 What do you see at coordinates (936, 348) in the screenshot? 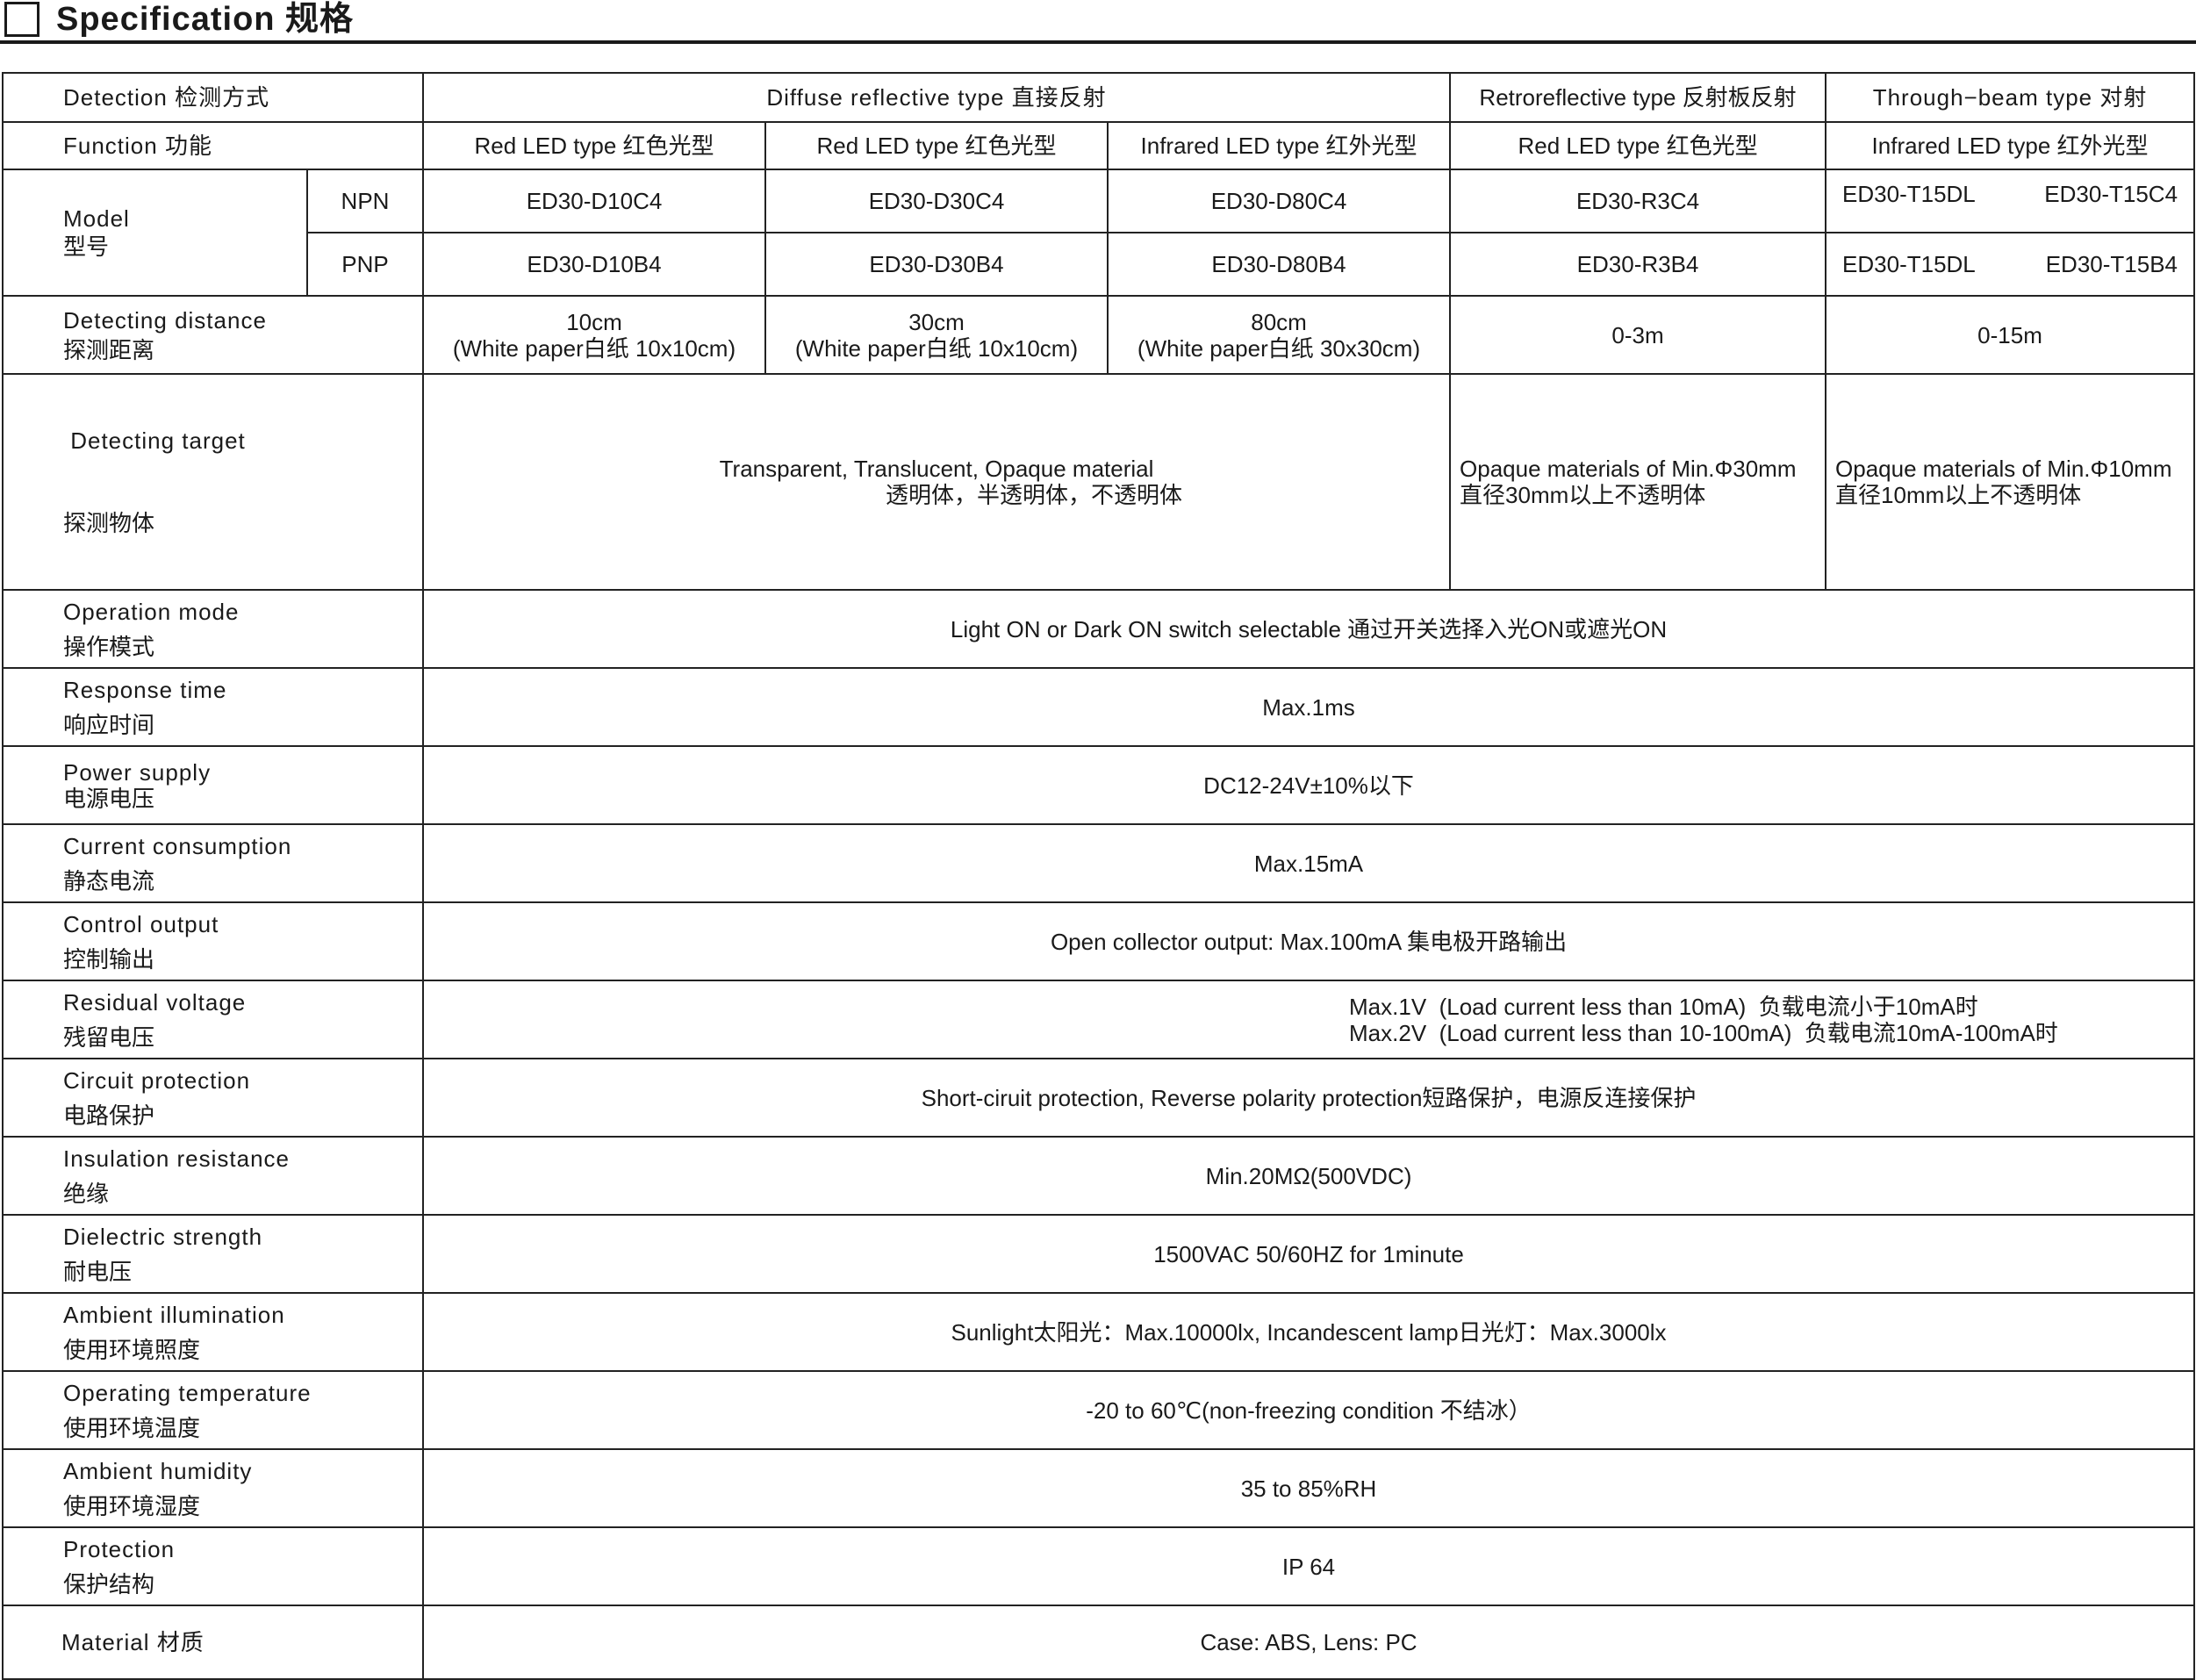
I see `distance-note: (White paper白纸 10x10cm)` at bounding box center [936, 348].